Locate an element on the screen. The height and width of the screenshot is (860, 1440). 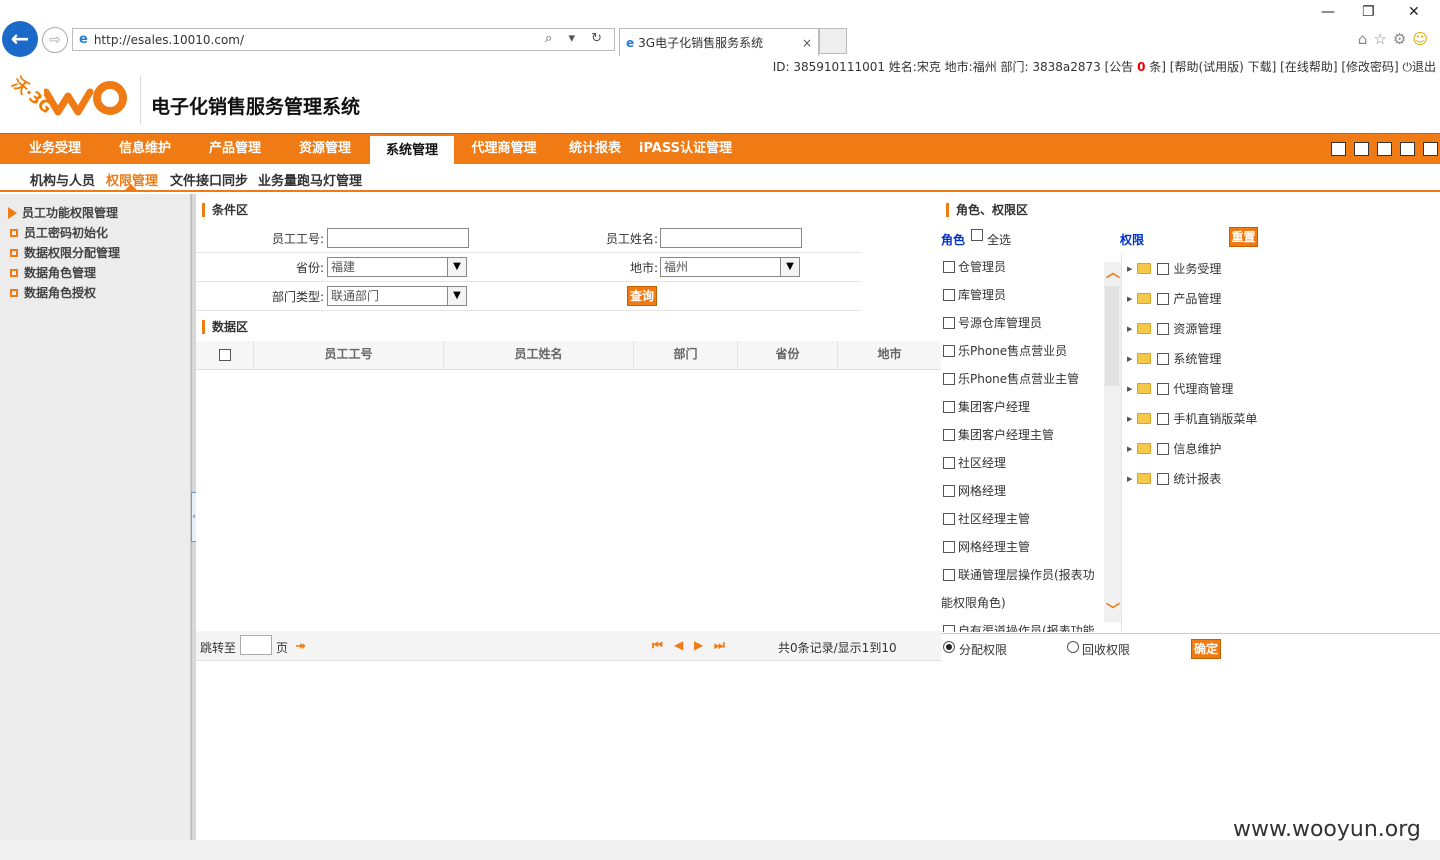
role-item: 集团客户经理主管 is located at coordinates (998, 434).